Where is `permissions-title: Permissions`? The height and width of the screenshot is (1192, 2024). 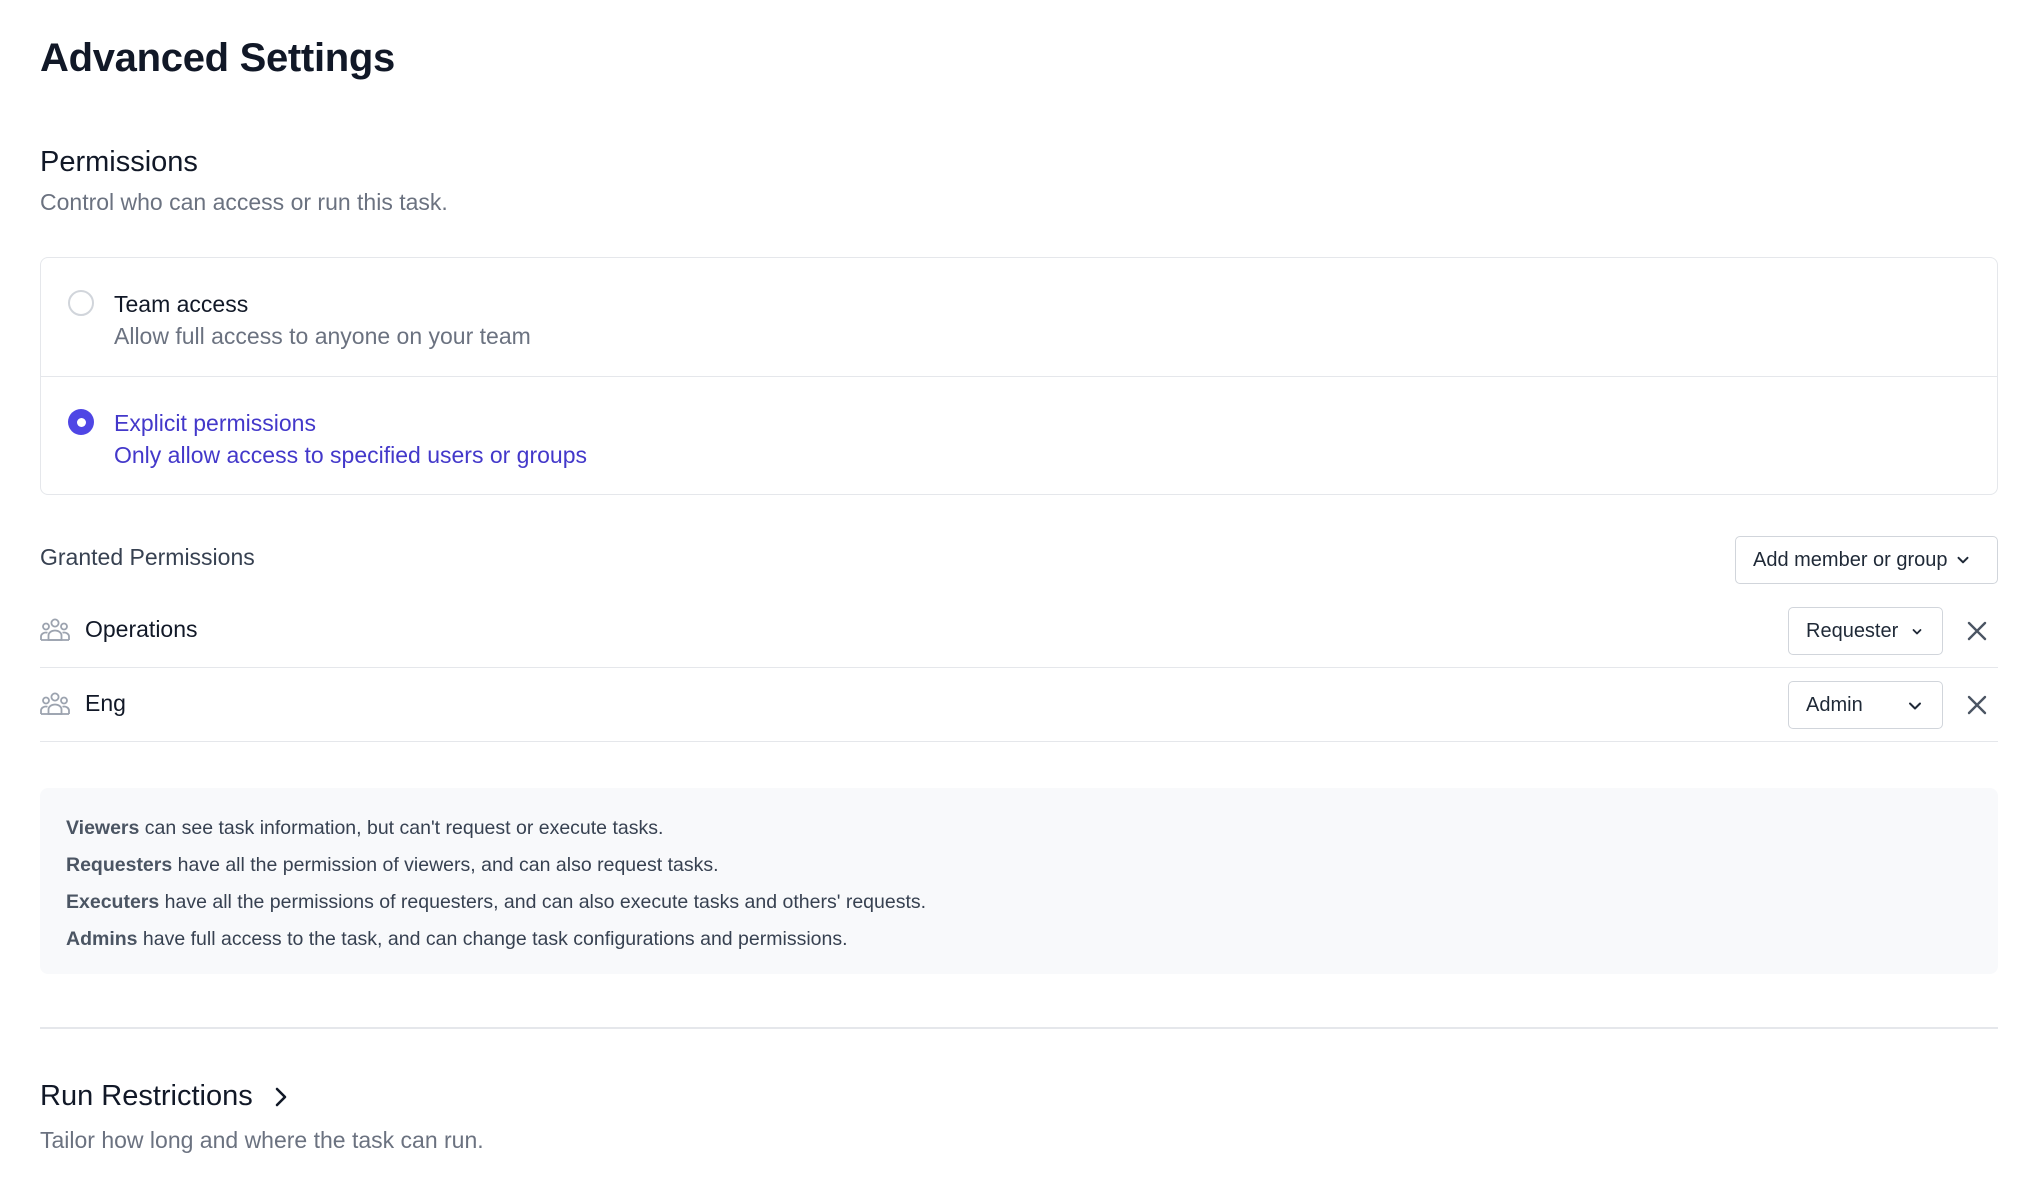 permissions-title: Permissions is located at coordinates (119, 162).